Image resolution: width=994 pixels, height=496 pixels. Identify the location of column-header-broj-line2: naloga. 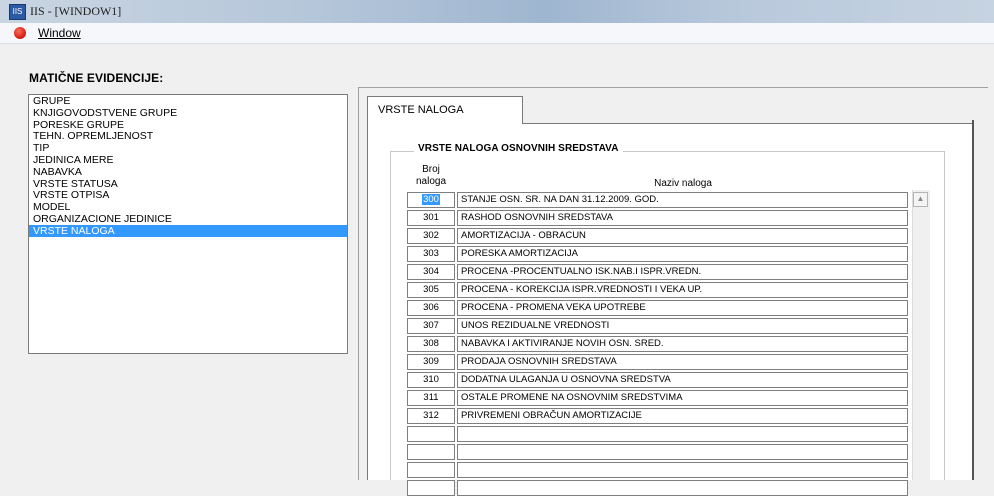
(431, 181).